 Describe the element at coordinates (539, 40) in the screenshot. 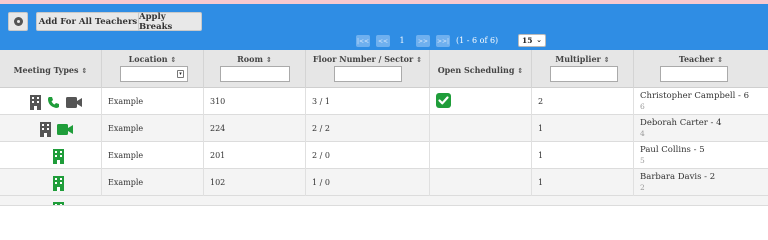

I see `chevron-down-icon: ⌄` at that location.